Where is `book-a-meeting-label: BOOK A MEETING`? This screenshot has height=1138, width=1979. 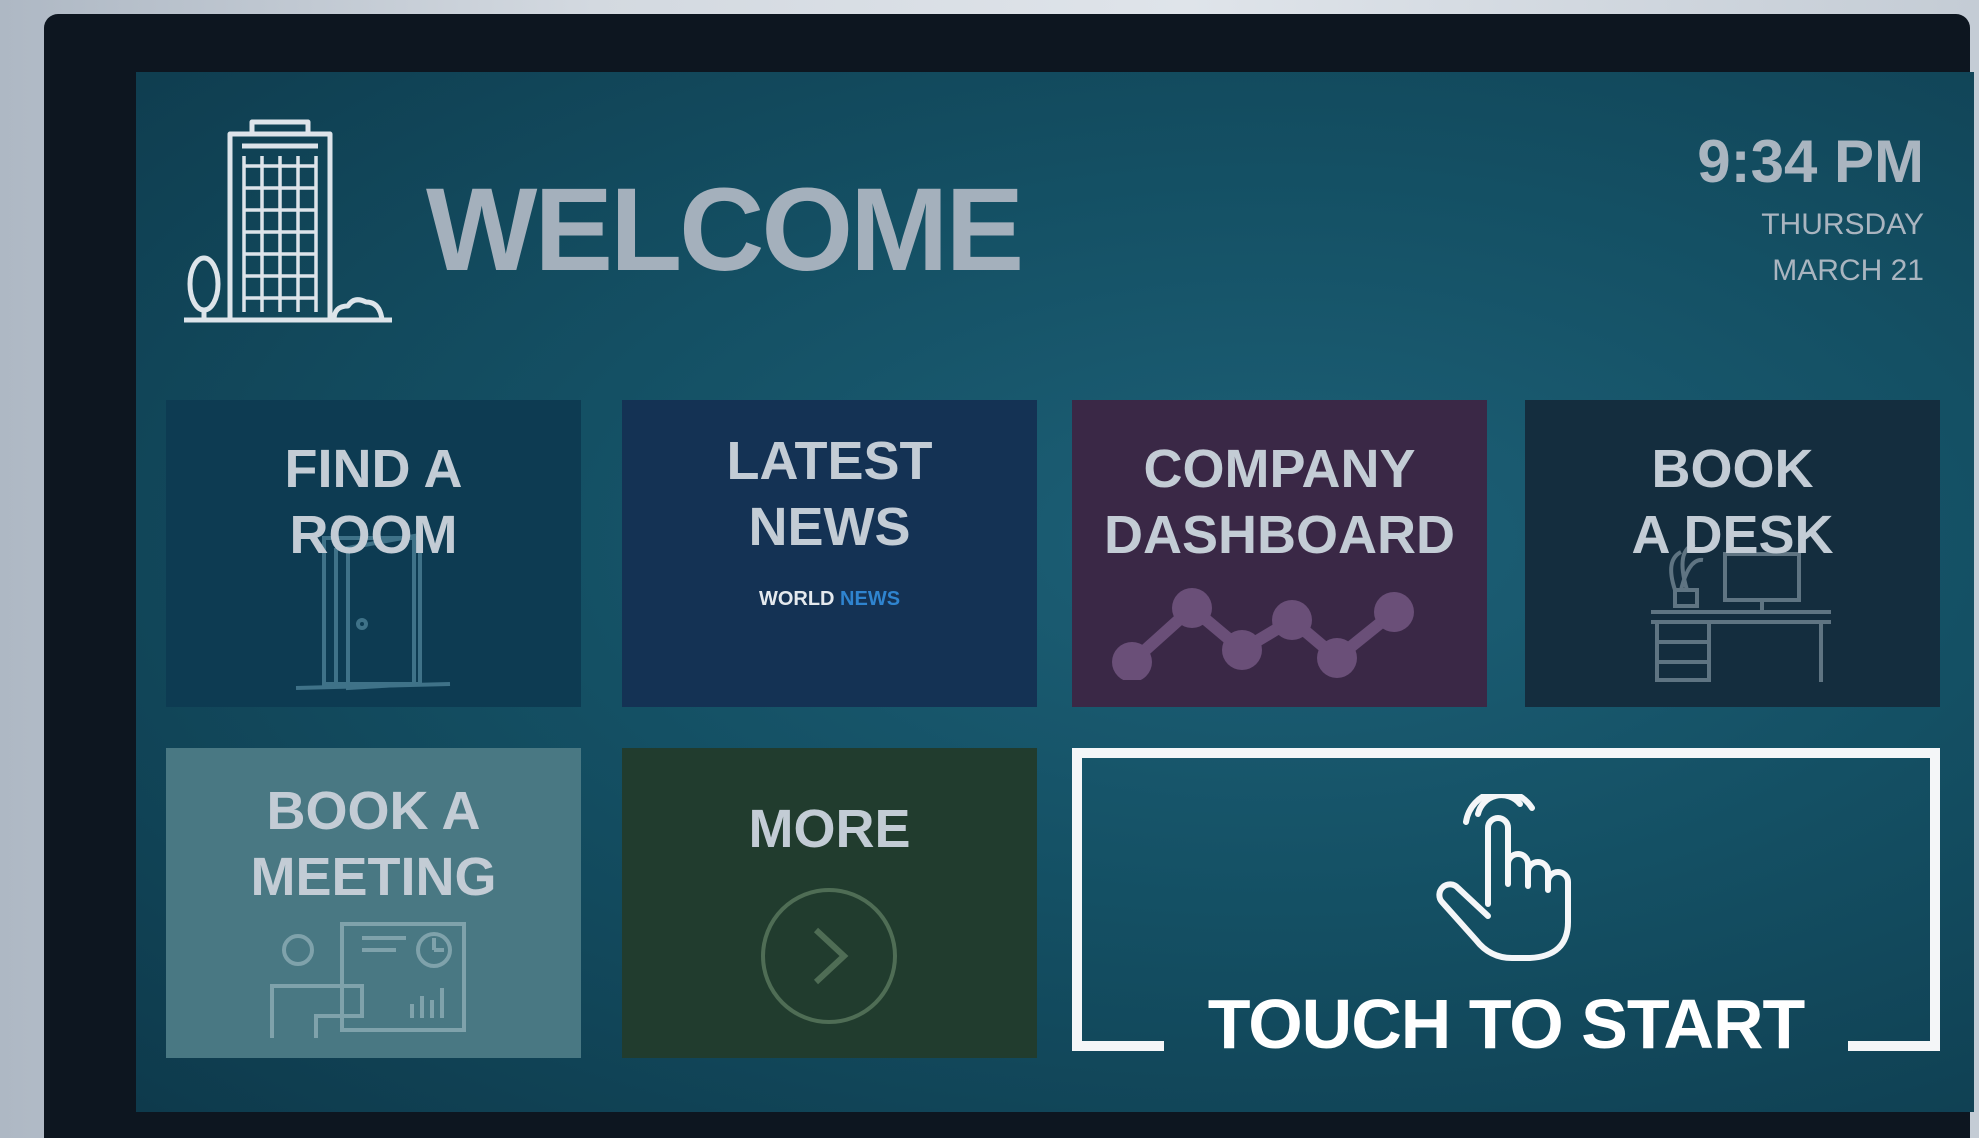 book-a-meeting-label: BOOK A MEETING is located at coordinates (373, 829).